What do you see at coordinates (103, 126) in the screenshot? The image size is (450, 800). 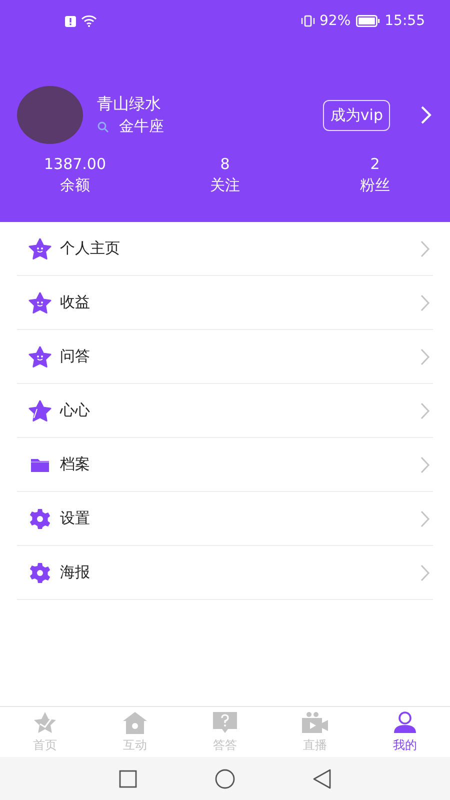 I see `search-icon` at bounding box center [103, 126].